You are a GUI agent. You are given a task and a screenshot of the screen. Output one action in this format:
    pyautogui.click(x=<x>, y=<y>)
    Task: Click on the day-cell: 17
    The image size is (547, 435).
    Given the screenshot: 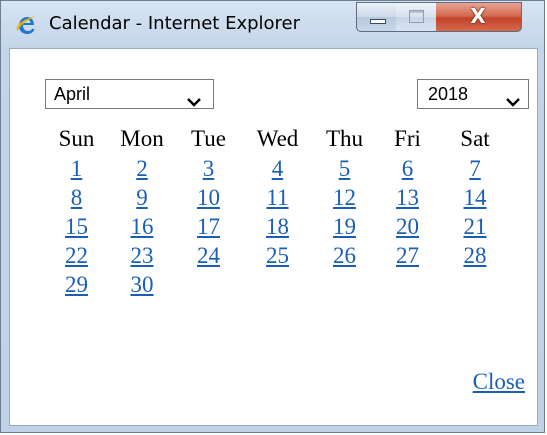 What is the action you would take?
    pyautogui.click(x=208, y=226)
    